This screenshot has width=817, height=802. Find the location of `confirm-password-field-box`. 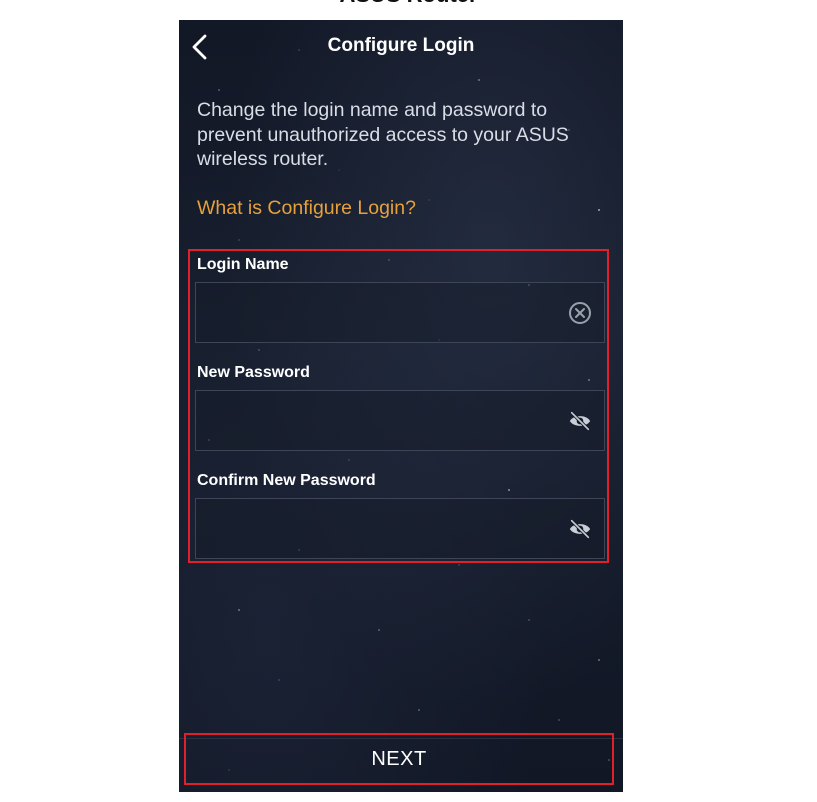

confirm-password-field-box is located at coordinates (400, 528).